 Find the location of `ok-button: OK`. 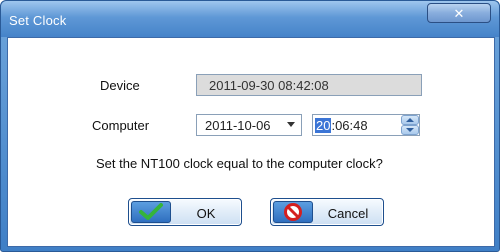

ok-button: OK is located at coordinates (185, 212).